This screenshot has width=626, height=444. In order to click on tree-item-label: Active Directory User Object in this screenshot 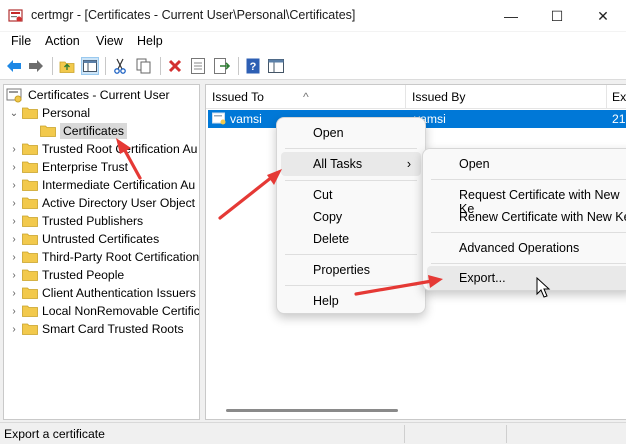, I will do `click(119, 203)`.